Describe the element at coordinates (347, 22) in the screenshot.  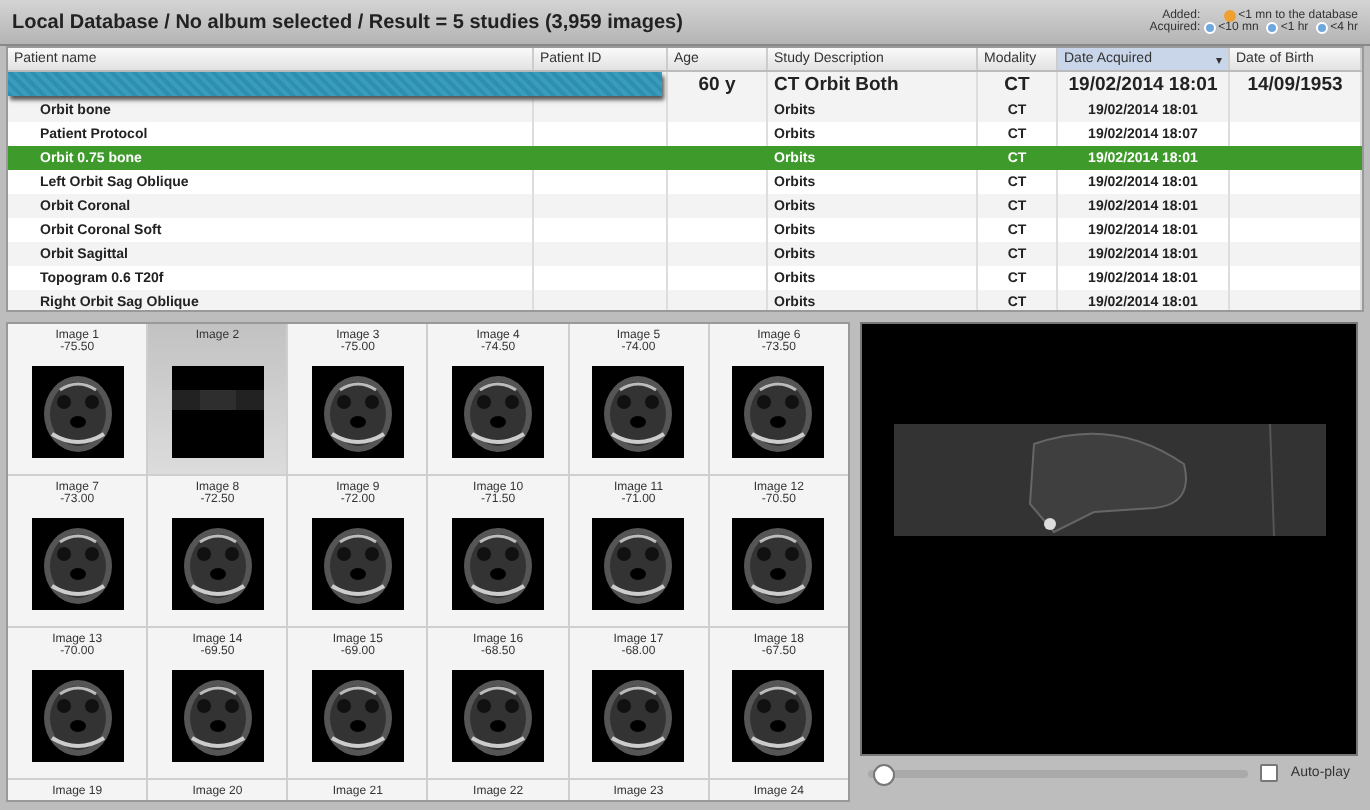
I see `database-title: Local Database / No album selected / Result = 5 studies (3,959 images)` at that location.